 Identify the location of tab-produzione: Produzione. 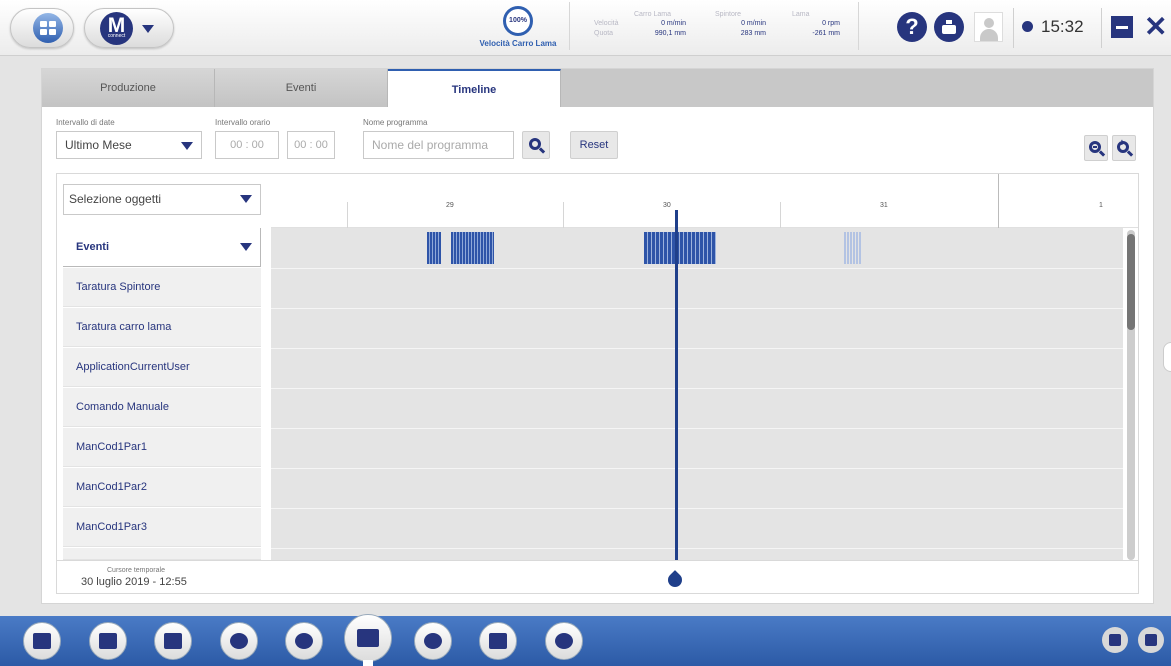
(128, 88).